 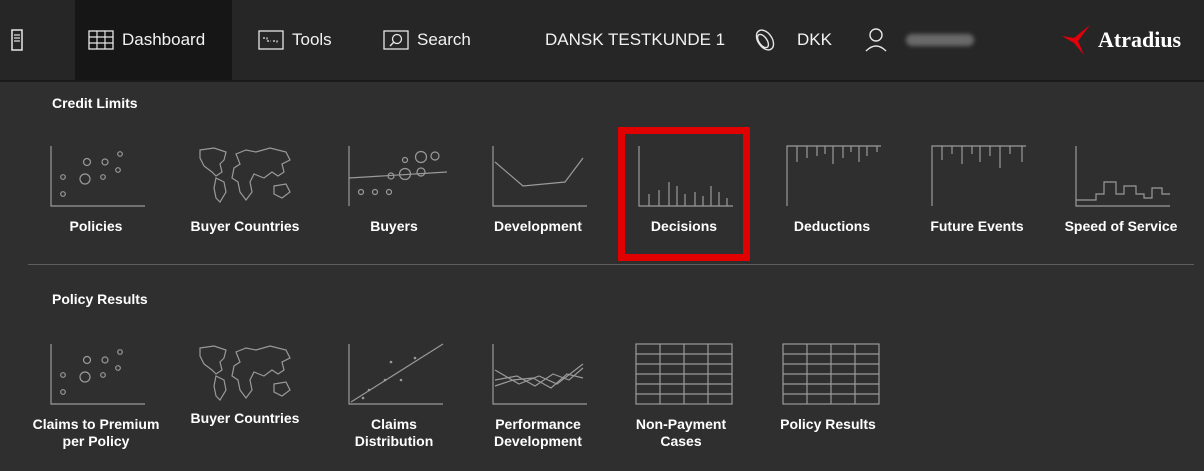 I want to click on tile-claims-to-premium-per-policy: Claims to Premium per Policy, so click(x=96, y=400).